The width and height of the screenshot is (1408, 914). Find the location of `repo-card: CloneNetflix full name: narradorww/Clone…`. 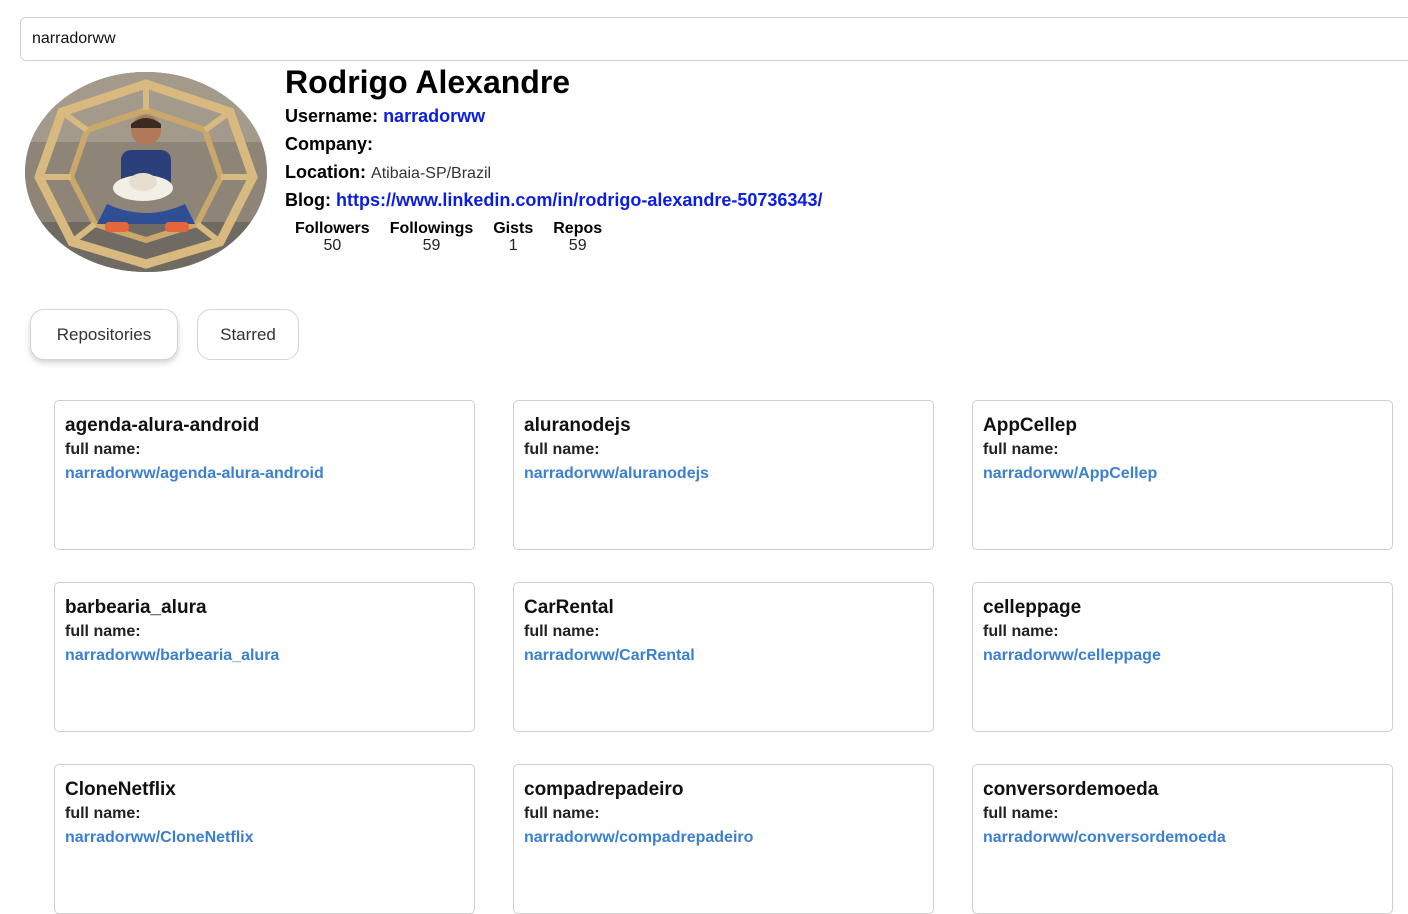

repo-card: CloneNetflix full name: narradorww/Clone… is located at coordinates (264, 839).